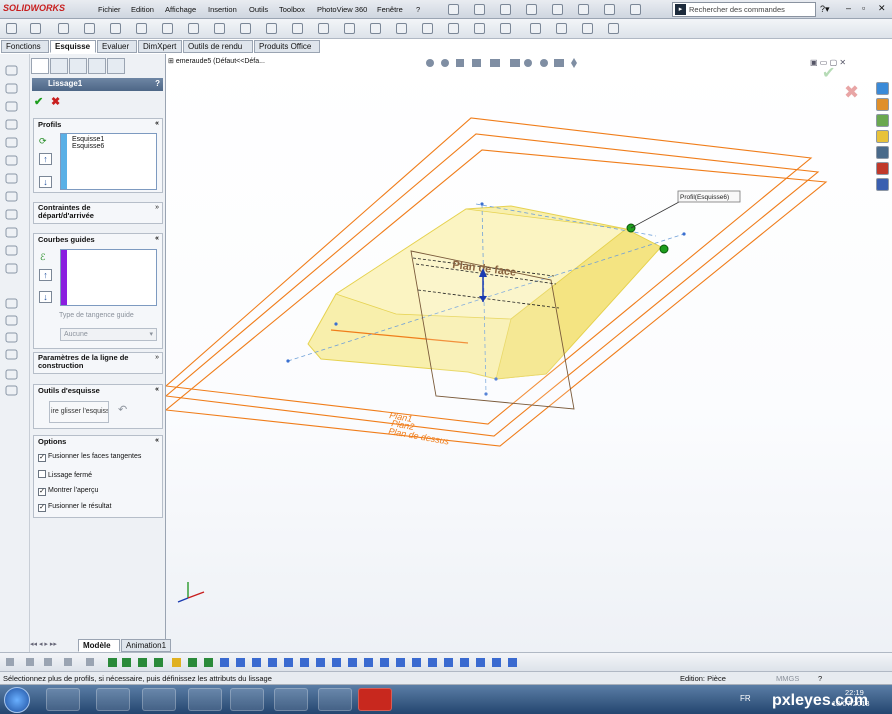 The height and width of the screenshot is (714, 892). I want to click on option-fusionner-faces: ✓ Fusionner les faces tangentes, so click(89, 457).